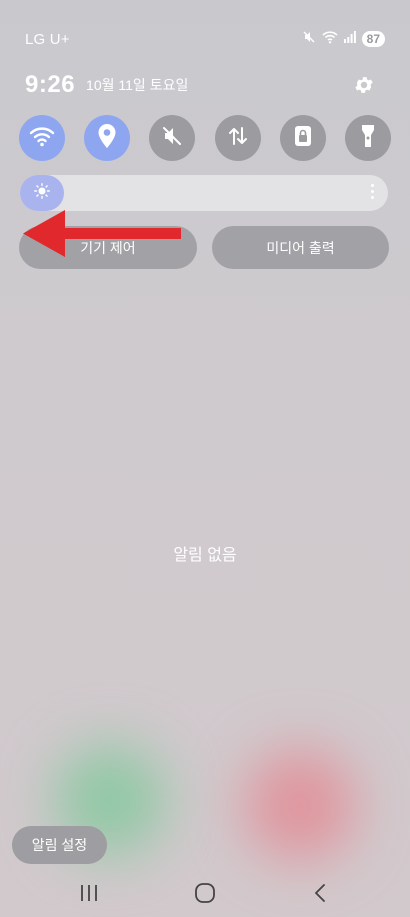 Image resolution: width=410 pixels, height=917 pixels. Describe the element at coordinates (364, 85) in the screenshot. I see `gear-icon` at that location.